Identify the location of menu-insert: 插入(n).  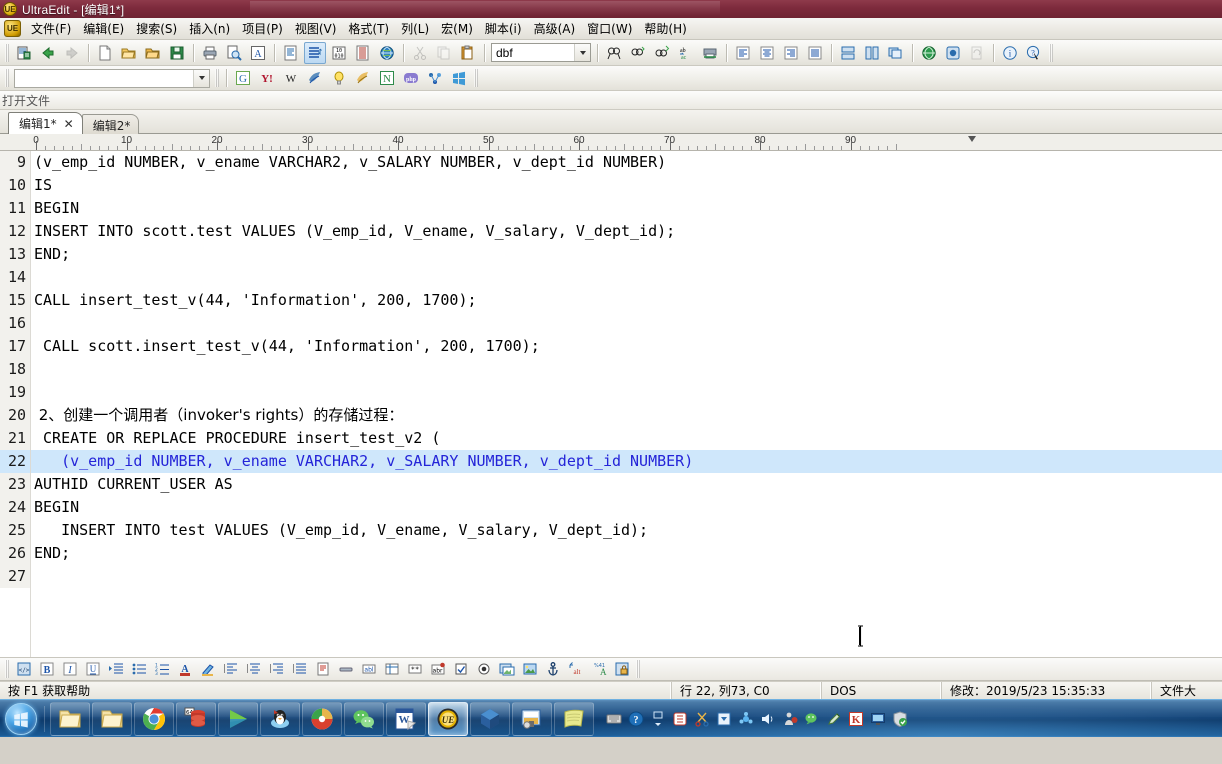
(209, 28).